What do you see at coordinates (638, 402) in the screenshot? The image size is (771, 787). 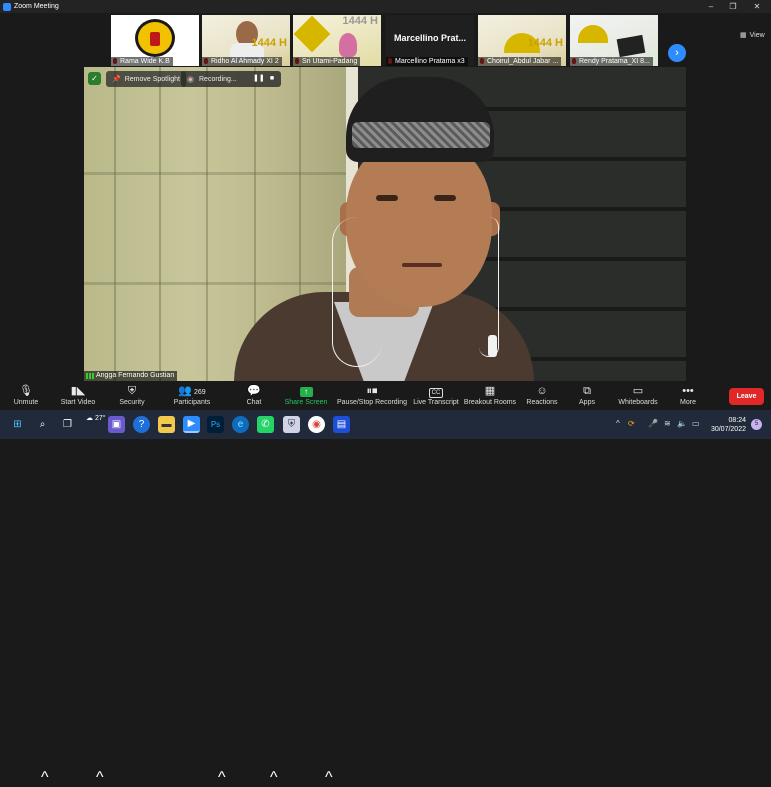 I see `whiteboards-label: Whiteboards` at bounding box center [638, 402].